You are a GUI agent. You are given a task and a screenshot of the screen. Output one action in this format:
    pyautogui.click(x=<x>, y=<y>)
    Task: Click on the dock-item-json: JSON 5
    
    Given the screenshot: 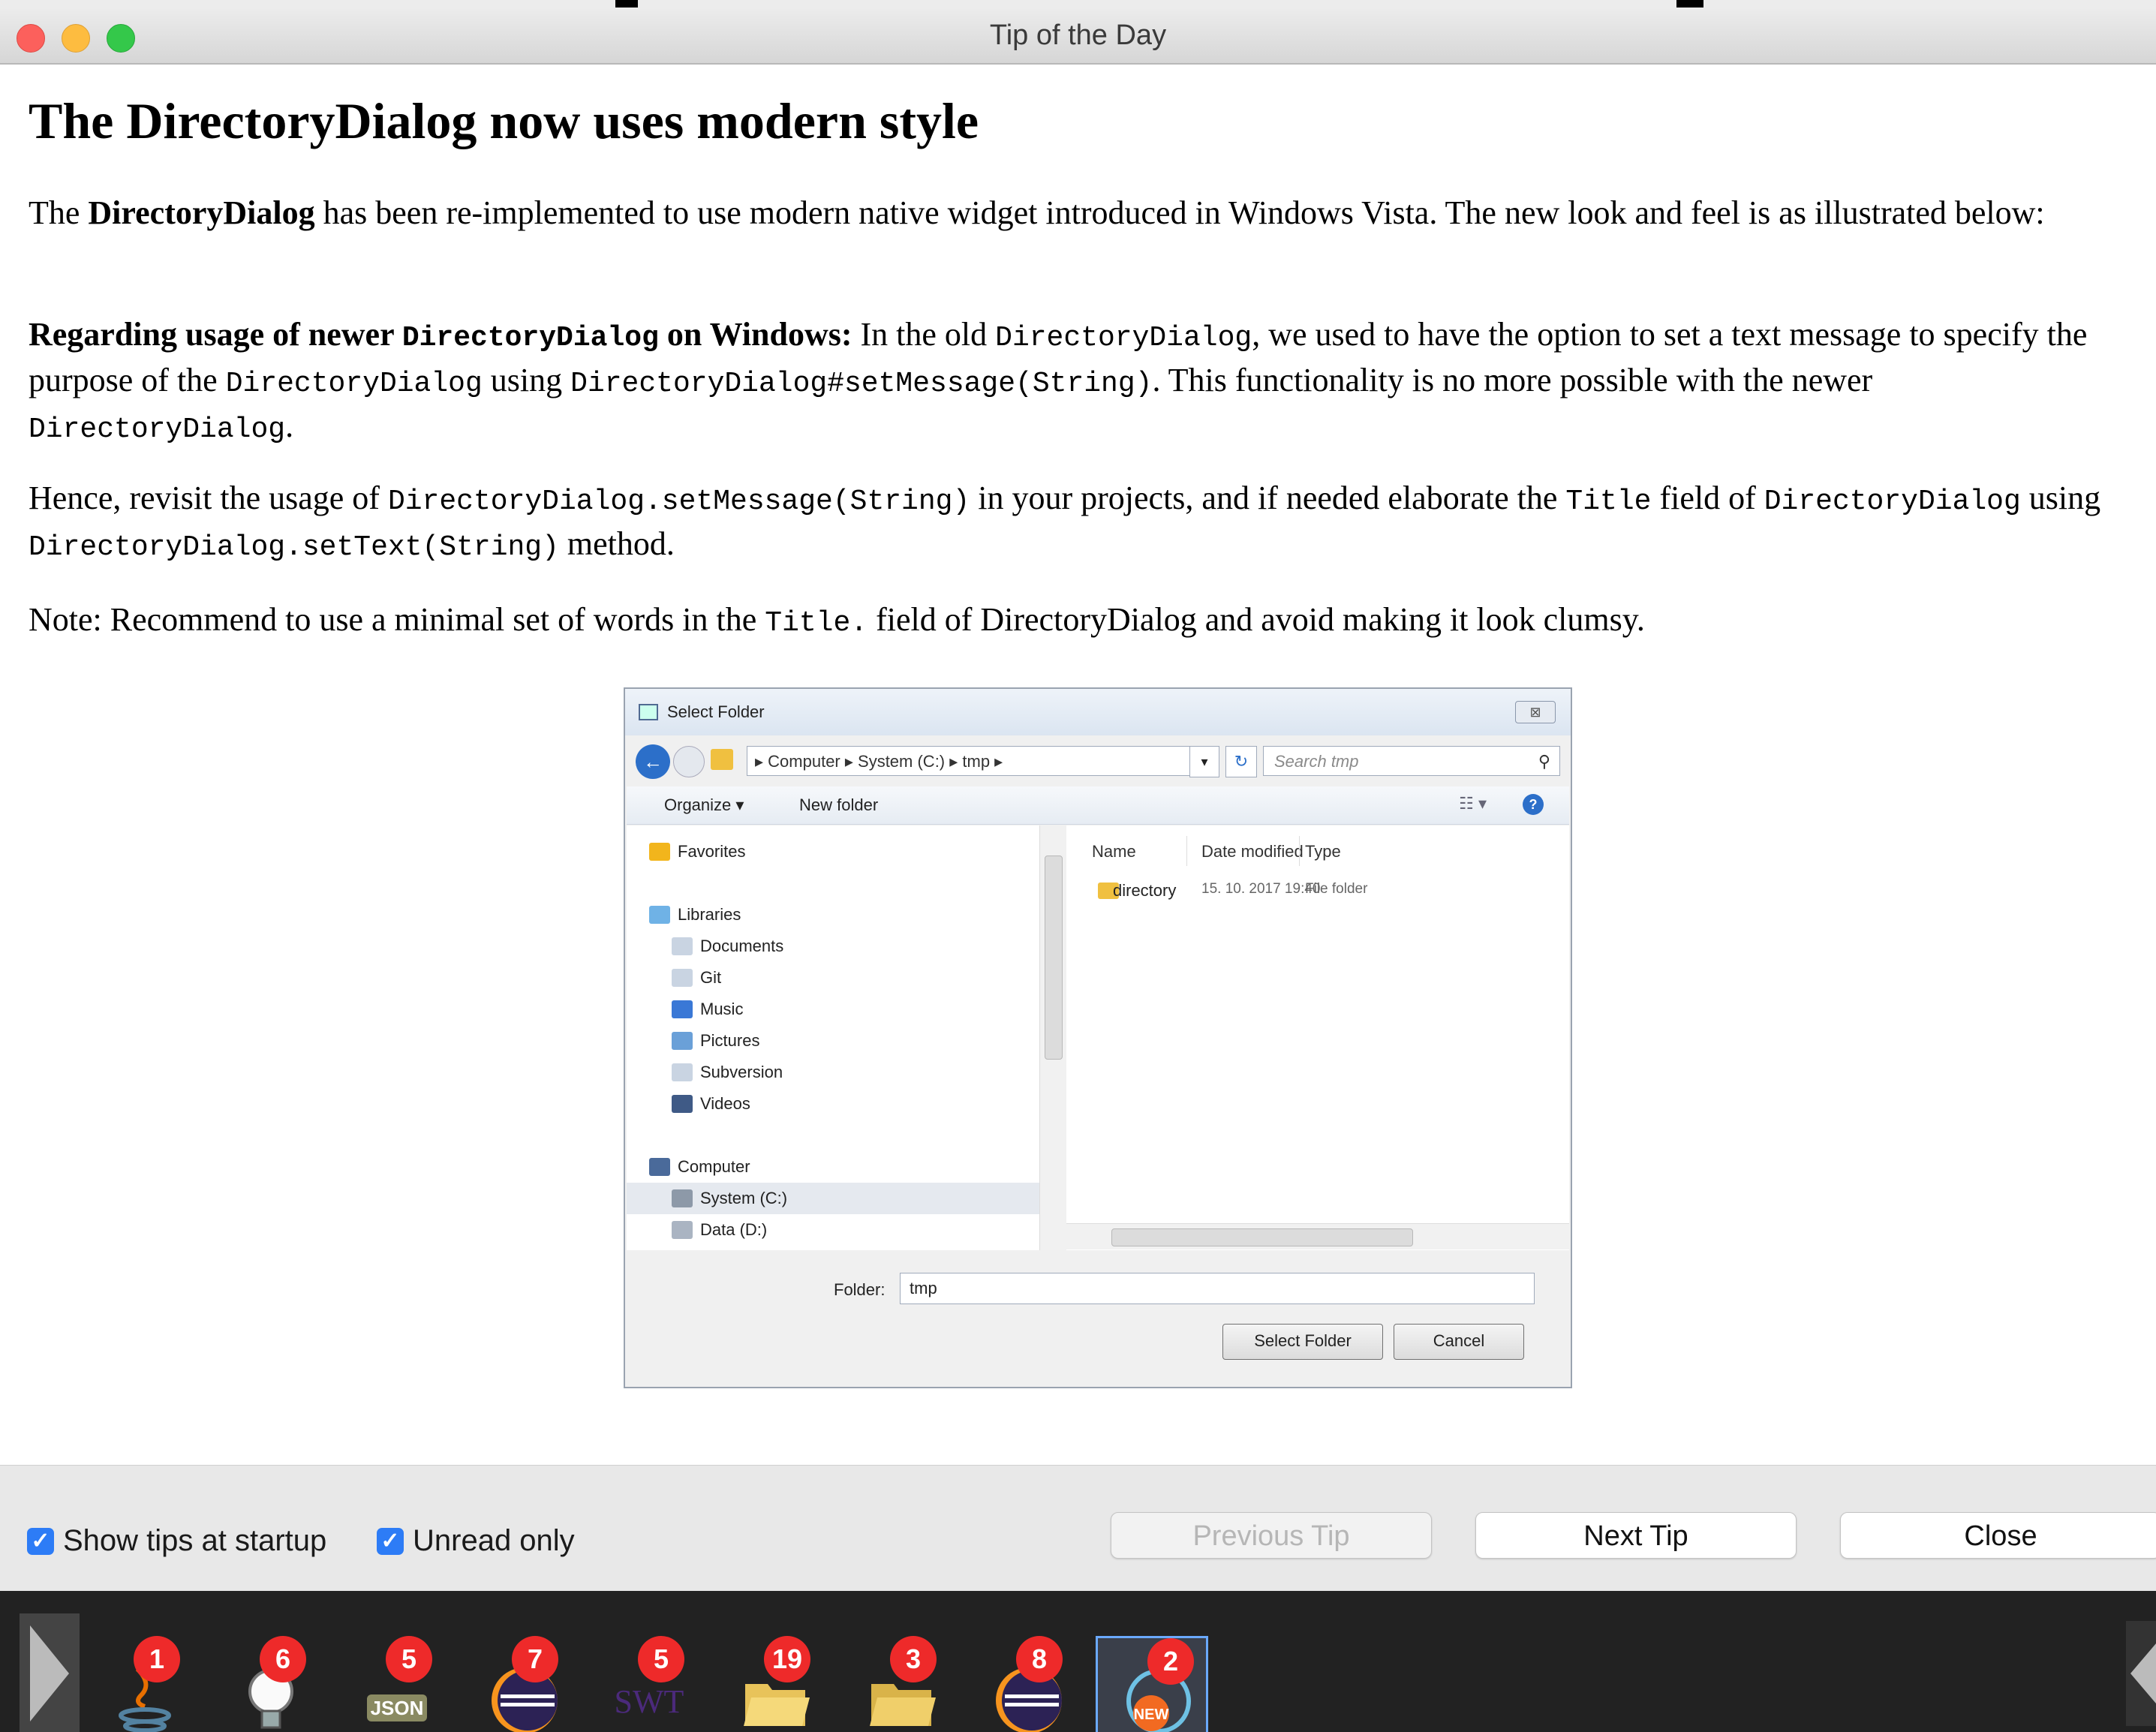 What is the action you would take?
    pyautogui.click(x=392, y=1684)
    